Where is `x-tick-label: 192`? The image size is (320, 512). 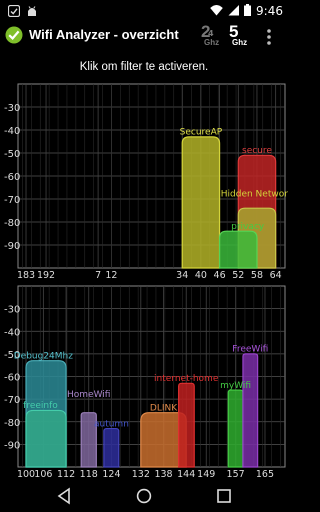 x-tick-label: 192 is located at coordinates (46, 275).